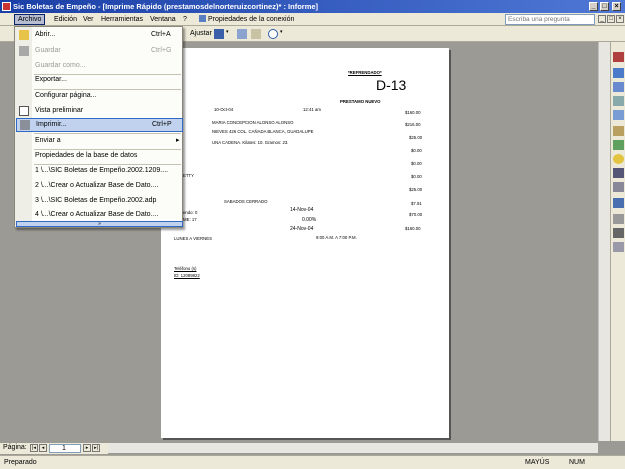  I want to click on connection-properties-menu: Propiedades de la conexión, so click(246, 19).